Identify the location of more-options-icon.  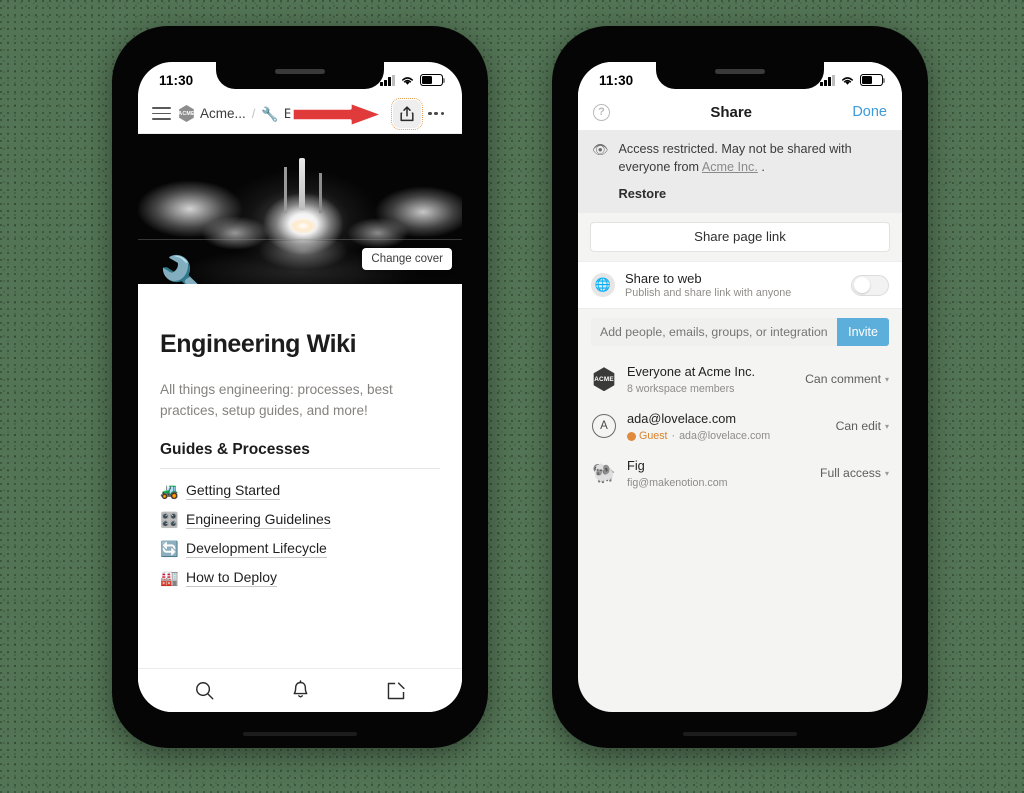
(436, 113).